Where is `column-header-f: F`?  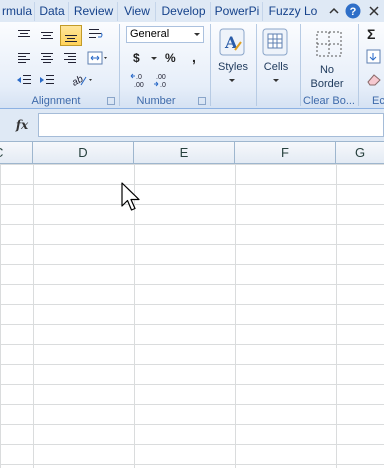 column-header-f: F is located at coordinates (285, 153).